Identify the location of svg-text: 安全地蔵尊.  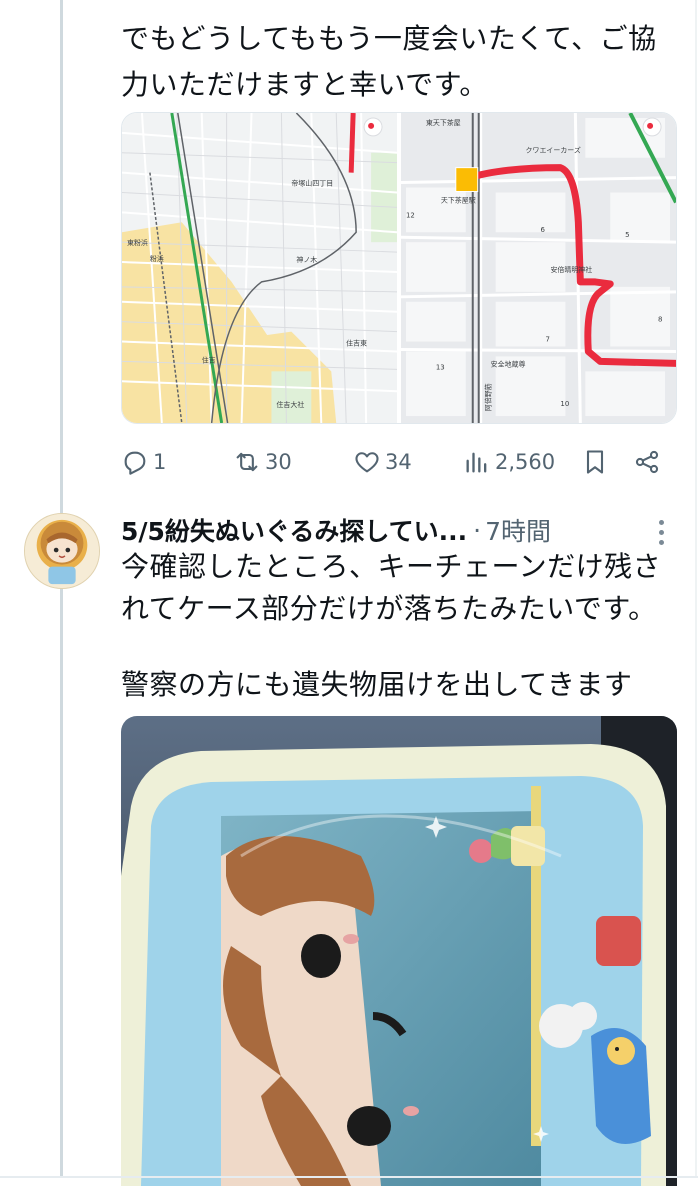
(508, 363).